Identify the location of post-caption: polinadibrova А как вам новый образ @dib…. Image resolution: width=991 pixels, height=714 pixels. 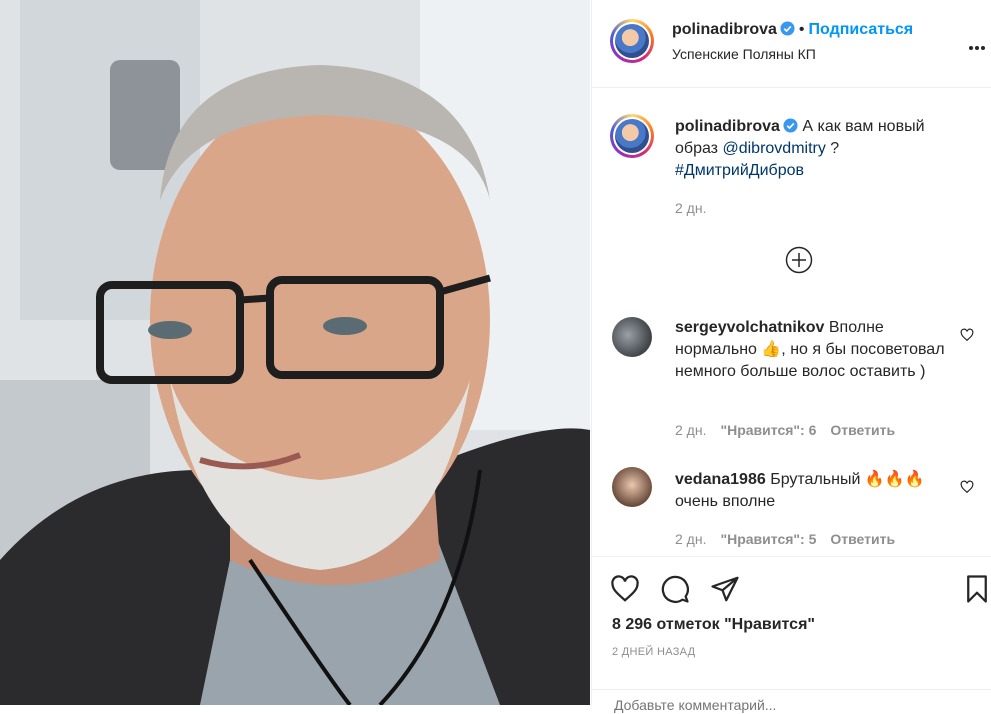
(820, 149).